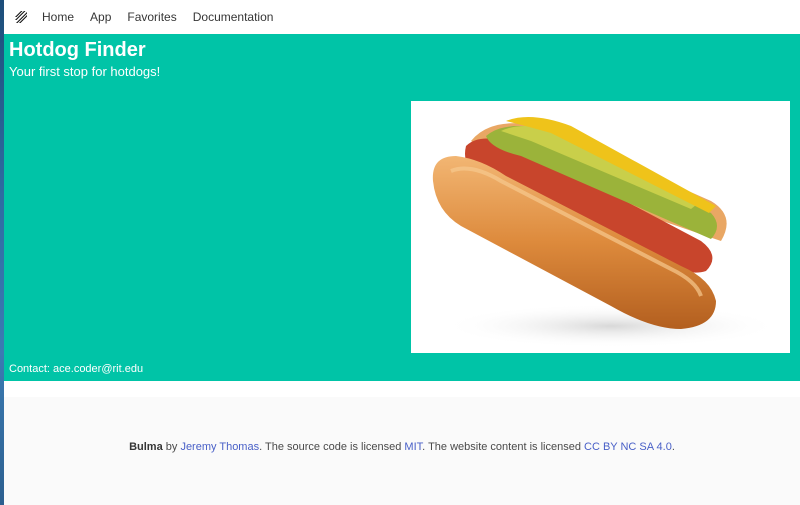  I want to click on nav-item-documentation: Documentation, so click(233, 17).